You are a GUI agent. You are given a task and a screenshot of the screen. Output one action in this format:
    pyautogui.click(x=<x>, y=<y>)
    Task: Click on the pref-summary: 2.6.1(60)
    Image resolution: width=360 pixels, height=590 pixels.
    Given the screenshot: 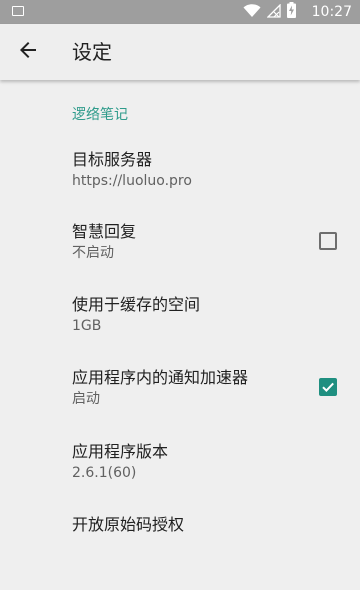 What is the action you would take?
    pyautogui.click(x=104, y=473)
    